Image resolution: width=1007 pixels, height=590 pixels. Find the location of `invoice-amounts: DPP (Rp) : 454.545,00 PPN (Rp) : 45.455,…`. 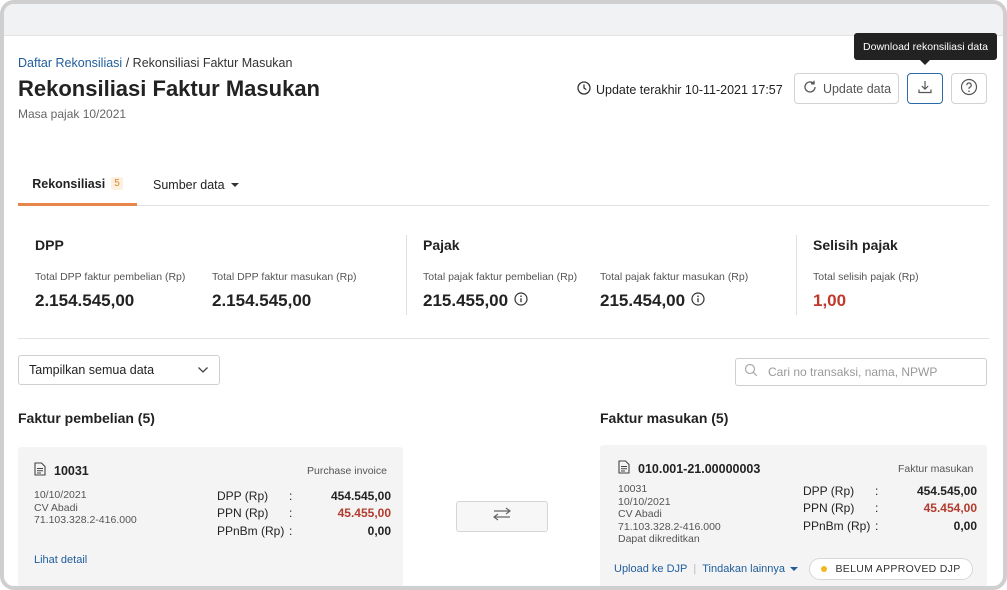

invoice-amounts: DPP (Rp) : 454.545,00 PPN (Rp) : 45.455,… is located at coordinates (304, 513).